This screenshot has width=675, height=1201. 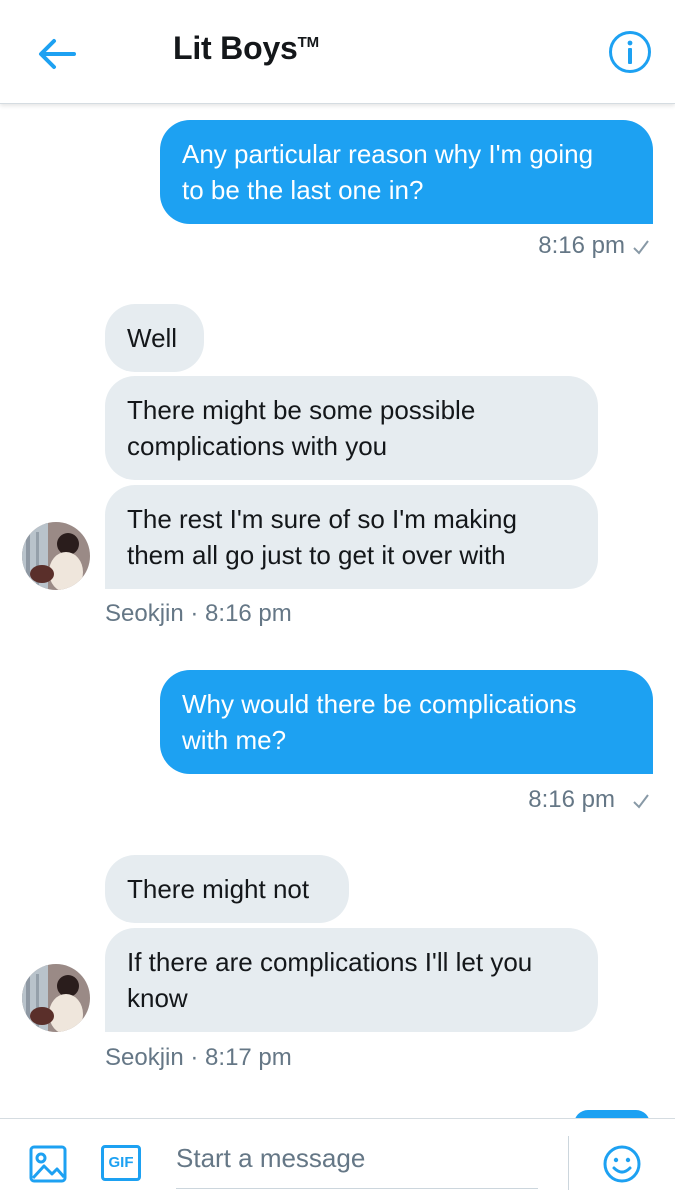 I want to click on image-icon, so click(x=48, y=1164).